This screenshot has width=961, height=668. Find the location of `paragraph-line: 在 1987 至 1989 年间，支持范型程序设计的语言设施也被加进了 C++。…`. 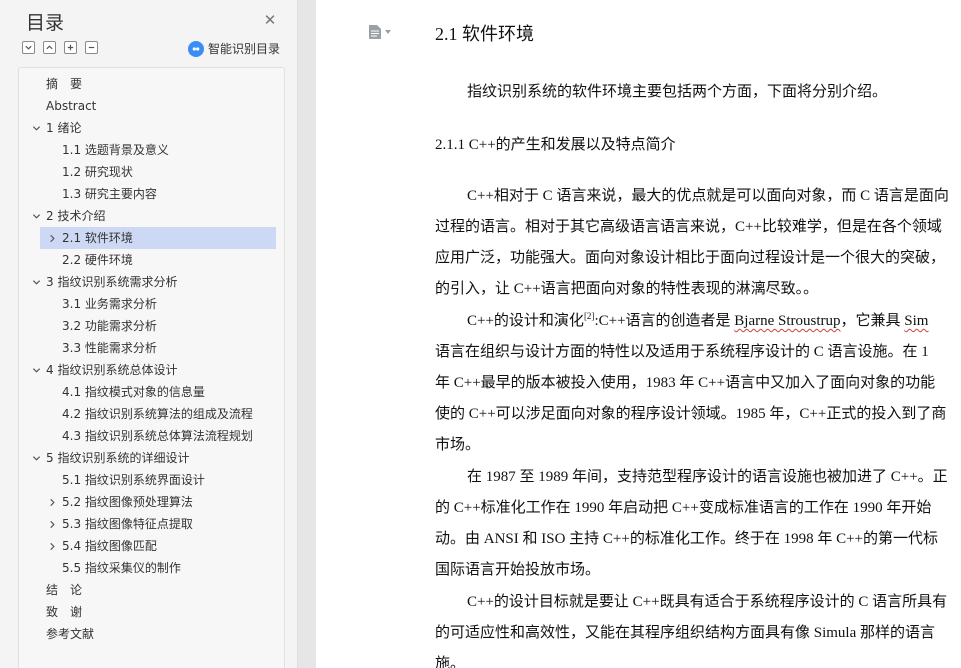

paragraph-line: 在 1987 至 1989 年间，支持范型程序设计的语言设施也被加进了 C++。… is located at coordinates (707, 477).